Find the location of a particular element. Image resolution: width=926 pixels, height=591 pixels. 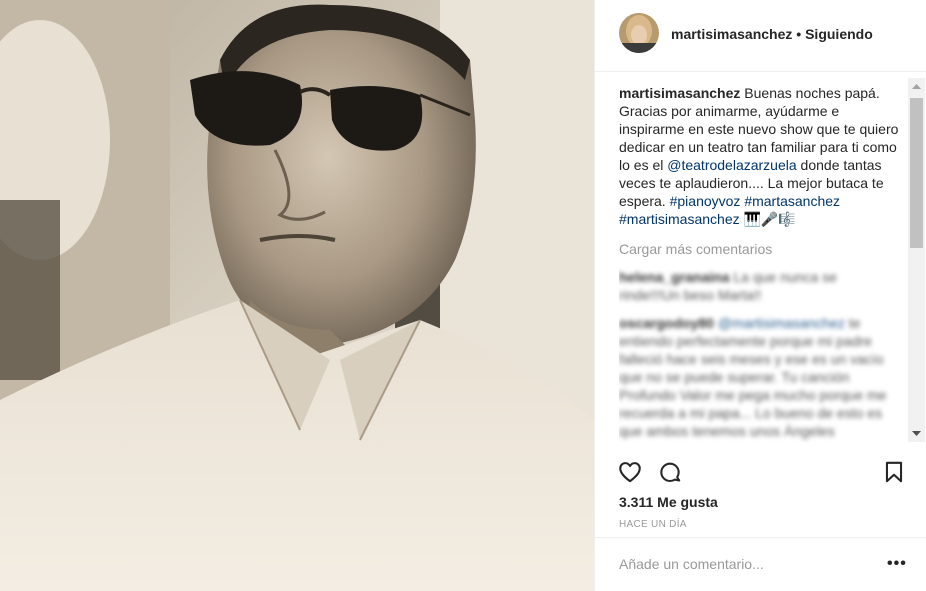

add-comment-input is located at coordinates (739, 564).